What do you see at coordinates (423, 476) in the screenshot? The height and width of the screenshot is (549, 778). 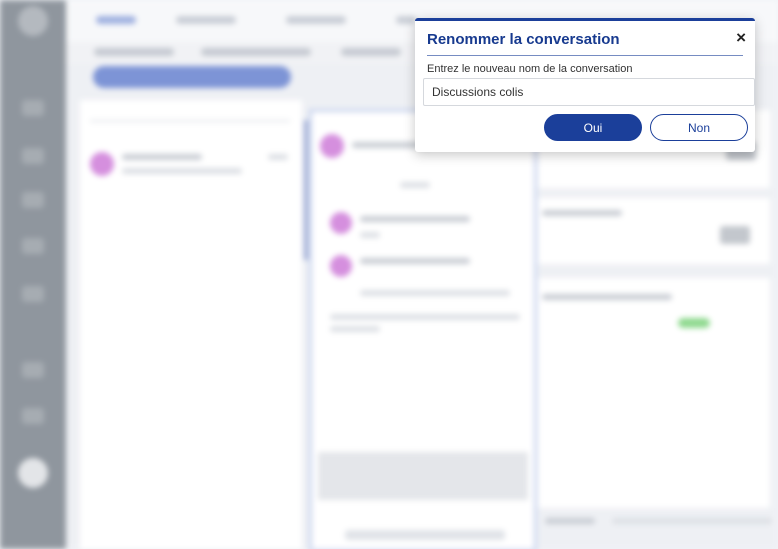 I see `message-composer` at bounding box center [423, 476].